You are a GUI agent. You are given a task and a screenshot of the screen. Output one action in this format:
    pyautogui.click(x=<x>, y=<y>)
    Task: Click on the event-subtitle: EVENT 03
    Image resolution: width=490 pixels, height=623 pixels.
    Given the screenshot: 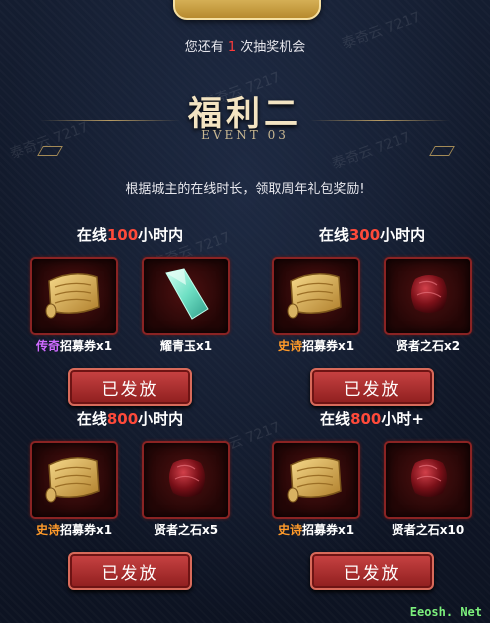 What is the action you would take?
    pyautogui.click(x=245, y=135)
    